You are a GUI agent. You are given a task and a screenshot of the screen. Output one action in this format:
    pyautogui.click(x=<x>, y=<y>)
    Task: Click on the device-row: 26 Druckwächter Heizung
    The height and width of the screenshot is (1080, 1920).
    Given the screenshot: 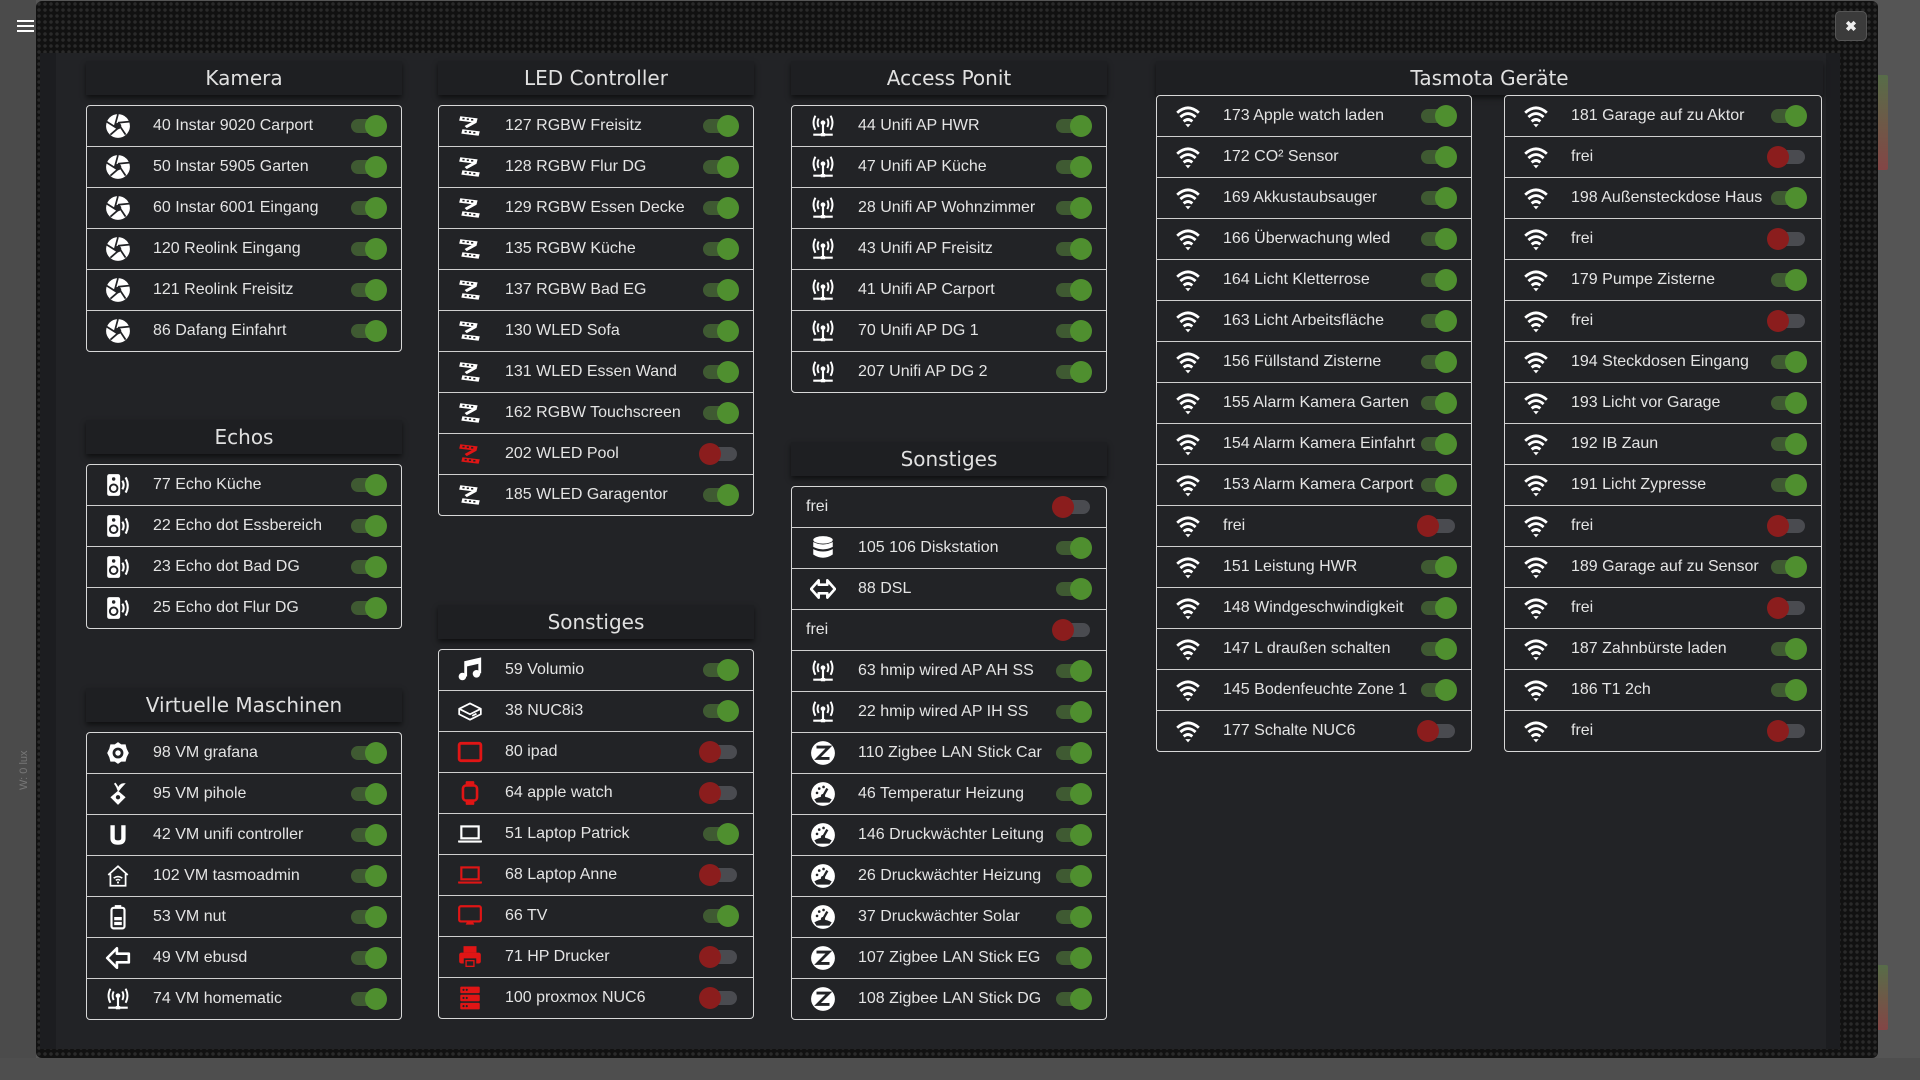 What is the action you would take?
    pyautogui.click(x=949, y=876)
    